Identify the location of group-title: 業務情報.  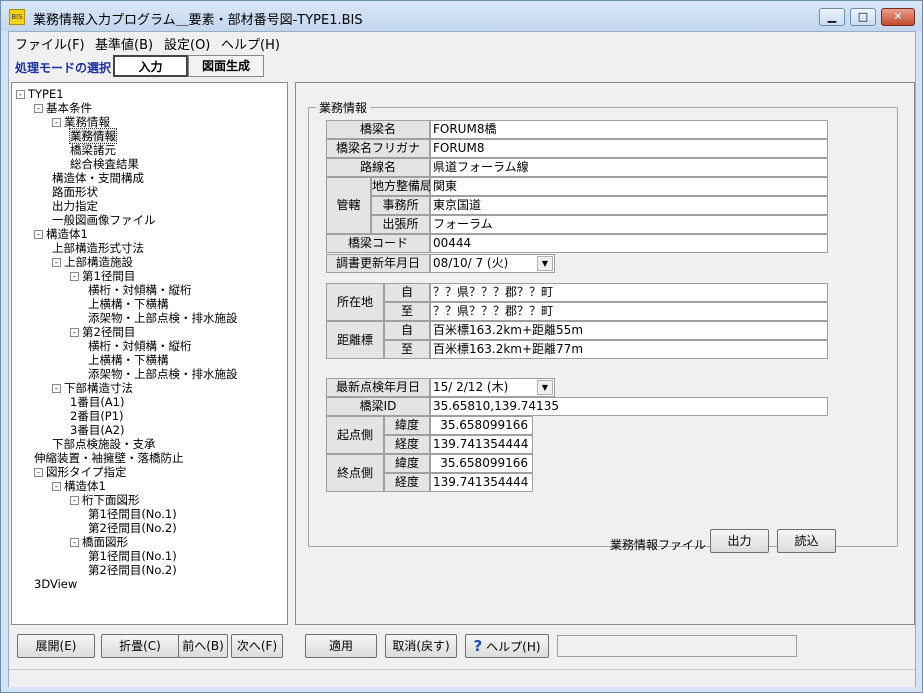
(343, 107).